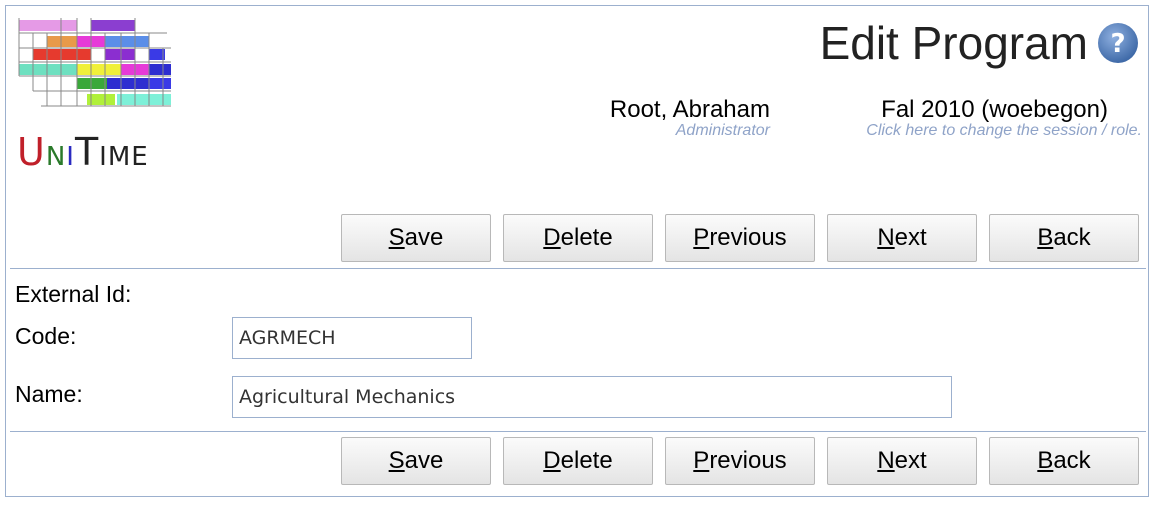 This screenshot has height=506, width=1156. What do you see at coordinates (31, 152) in the screenshot?
I see `logo-letter: U` at bounding box center [31, 152].